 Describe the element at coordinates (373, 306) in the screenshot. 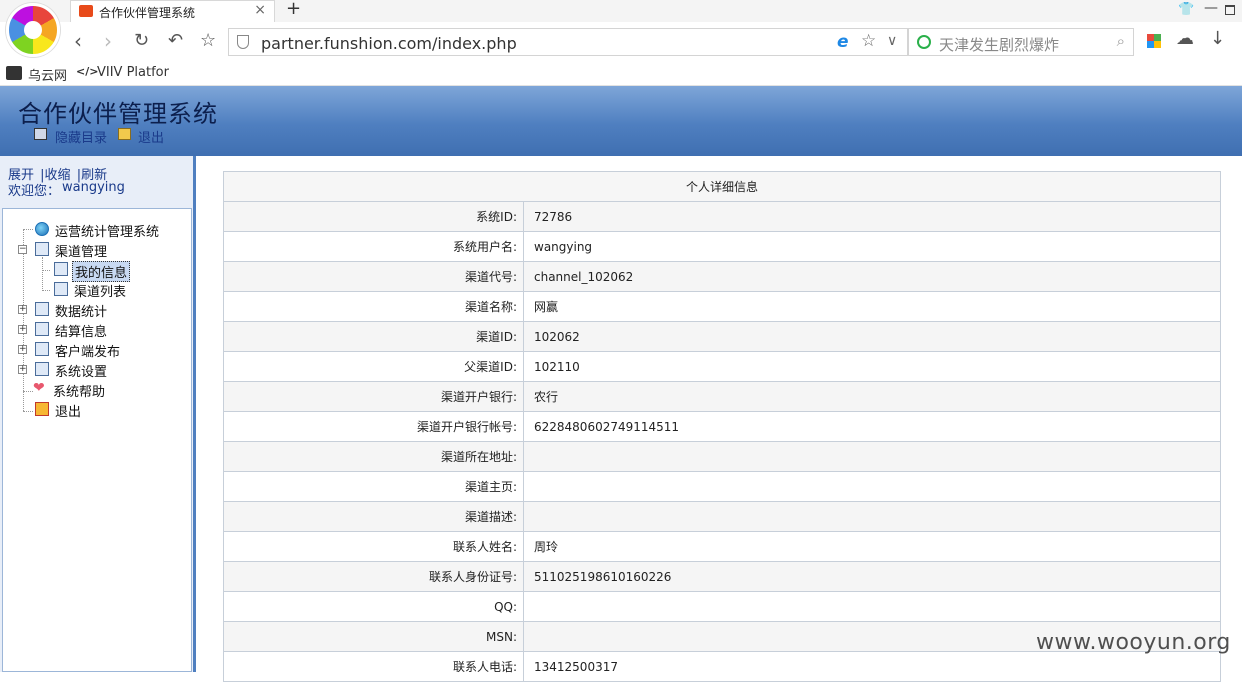

I see `field-label: 渠道名称:` at that location.